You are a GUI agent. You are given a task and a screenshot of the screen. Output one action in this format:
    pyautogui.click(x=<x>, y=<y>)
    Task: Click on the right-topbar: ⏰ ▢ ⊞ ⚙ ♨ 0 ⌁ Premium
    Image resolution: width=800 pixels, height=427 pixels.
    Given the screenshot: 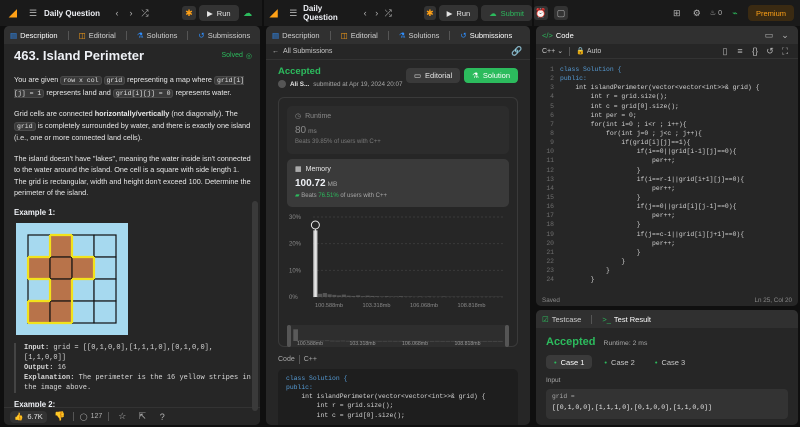 What is the action you would take?
    pyautogui.click(x=667, y=13)
    